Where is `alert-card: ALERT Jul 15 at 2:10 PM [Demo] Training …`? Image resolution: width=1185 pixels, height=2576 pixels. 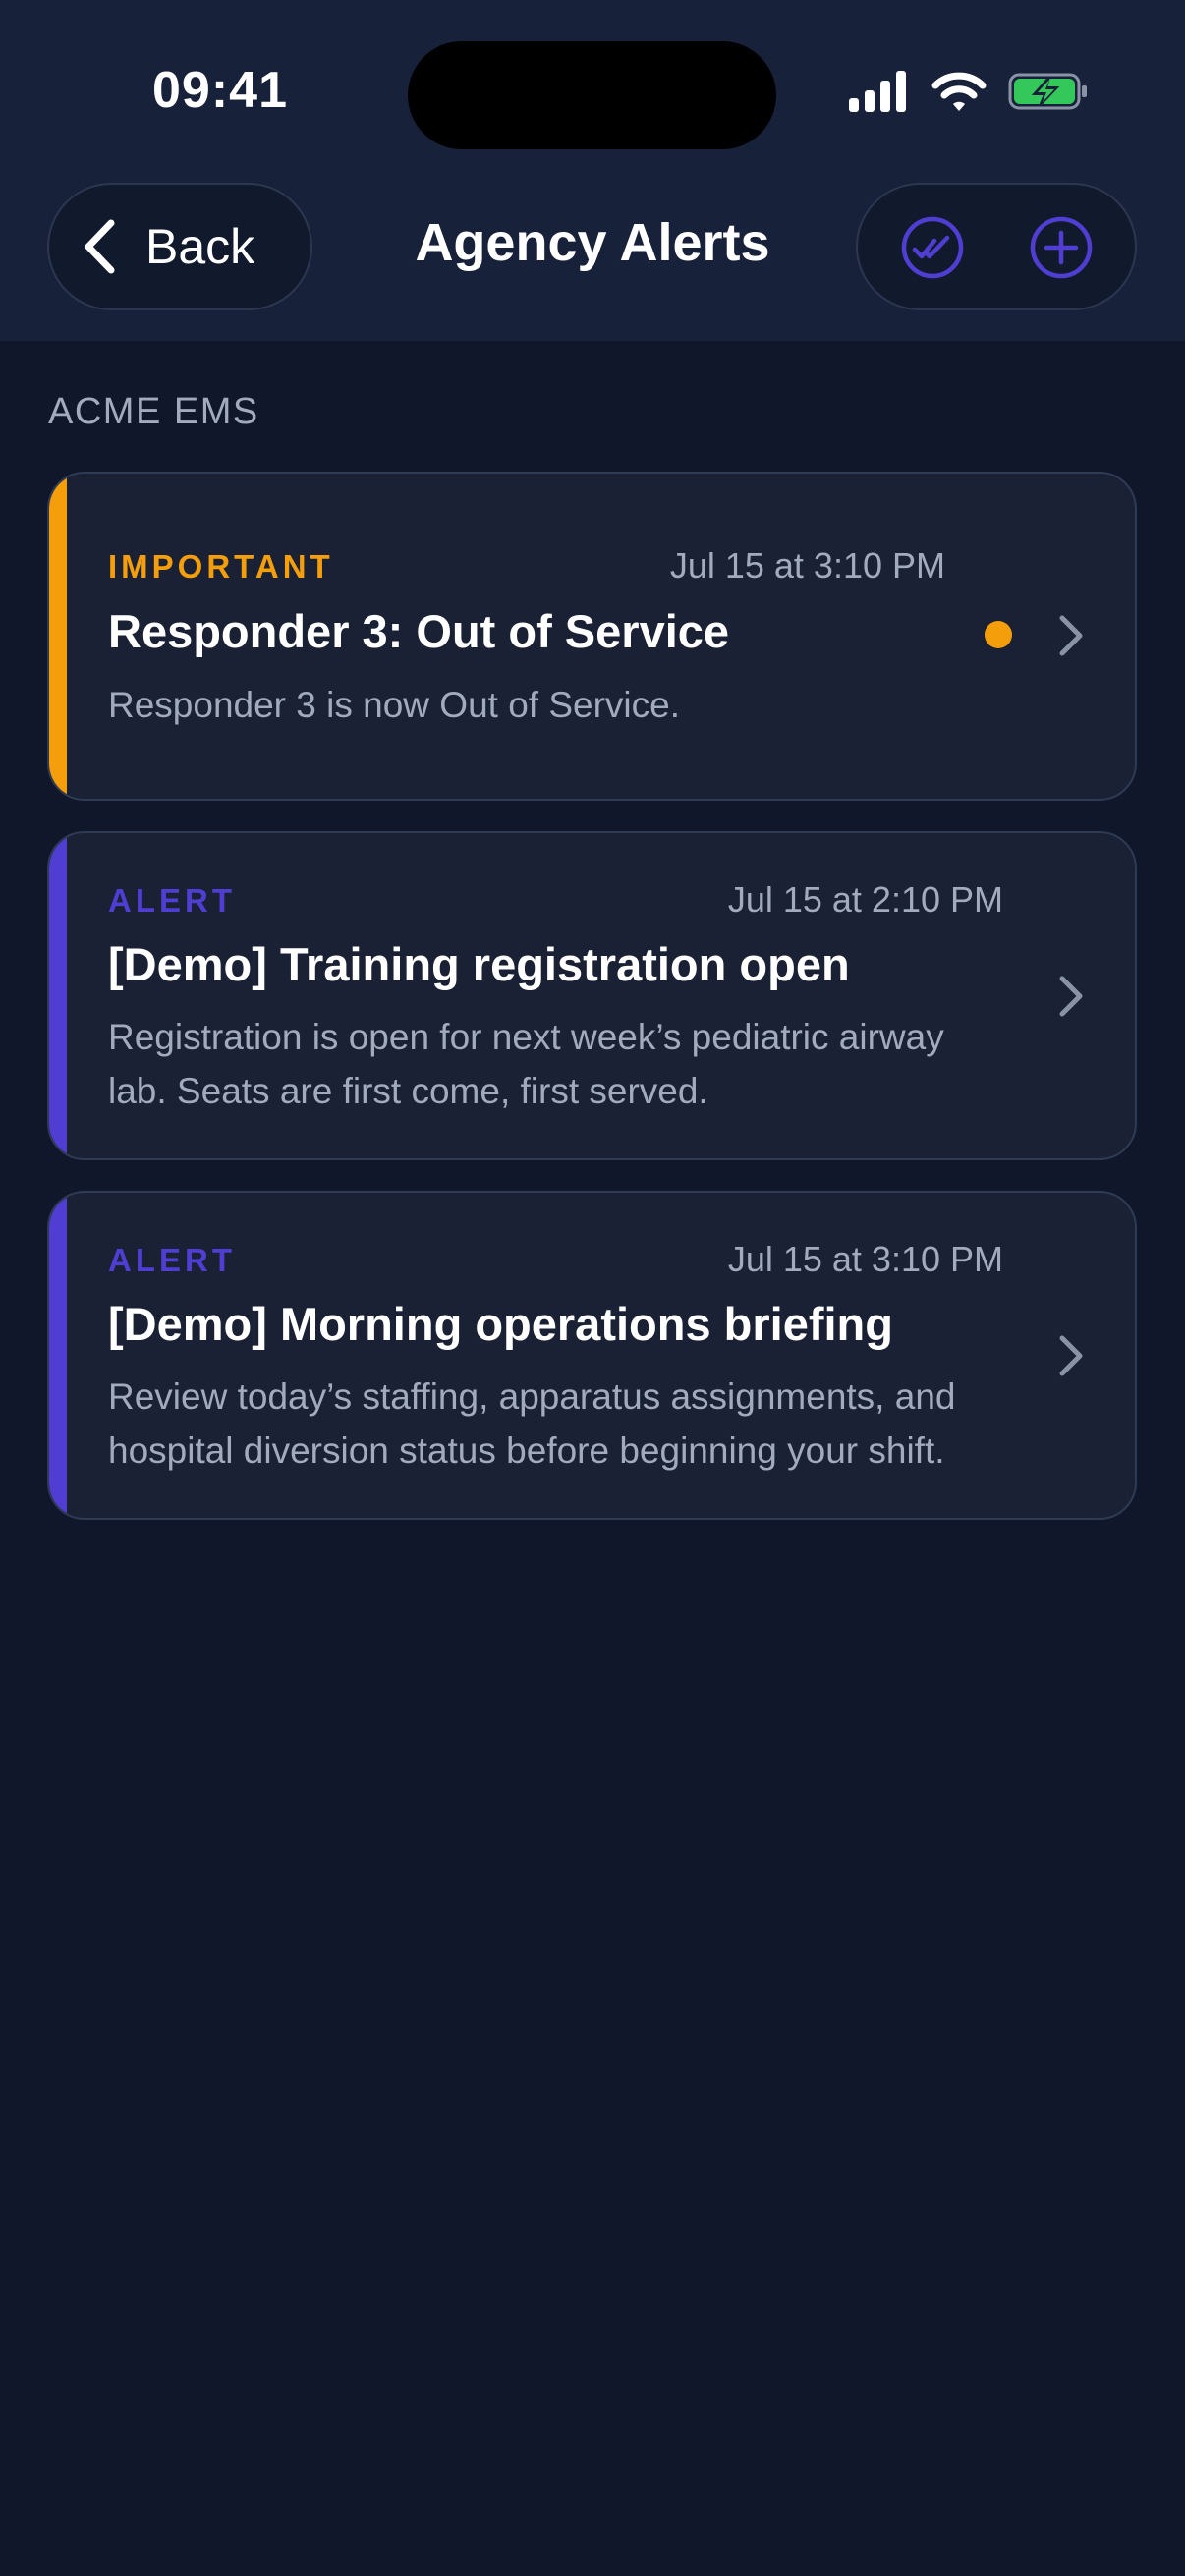
alert-card: ALERT Jul 15 at 2:10 PM [Demo] Training … is located at coordinates (592, 995).